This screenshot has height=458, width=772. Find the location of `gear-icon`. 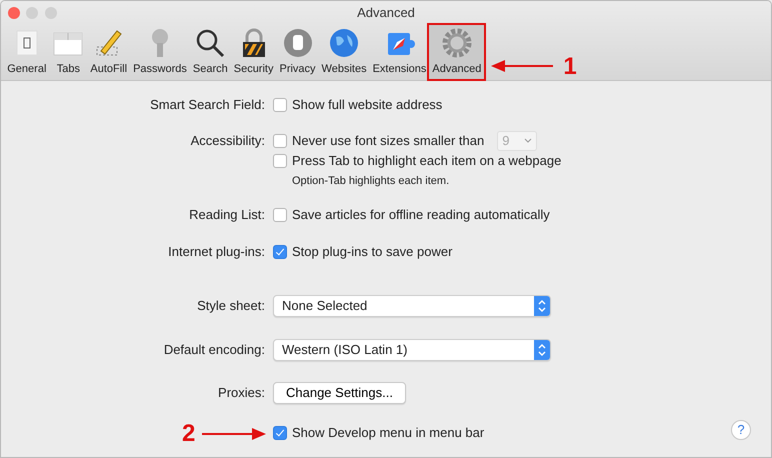

gear-icon is located at coordinates (456, 43).